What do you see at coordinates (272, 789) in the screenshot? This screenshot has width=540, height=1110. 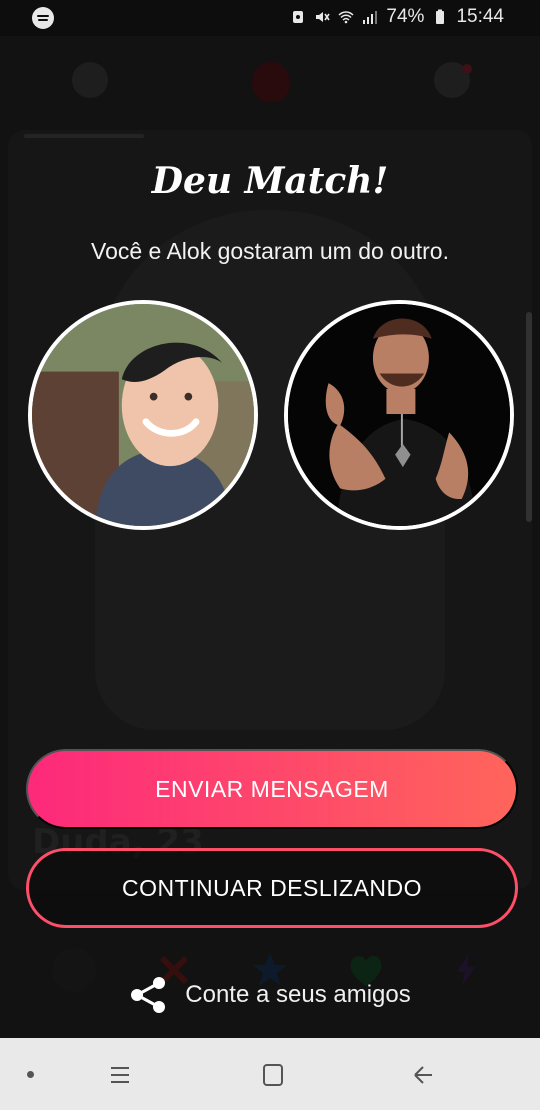 I see `send-message-button: ENVIAR MENSAGEM` at bounding box center [272, 789].